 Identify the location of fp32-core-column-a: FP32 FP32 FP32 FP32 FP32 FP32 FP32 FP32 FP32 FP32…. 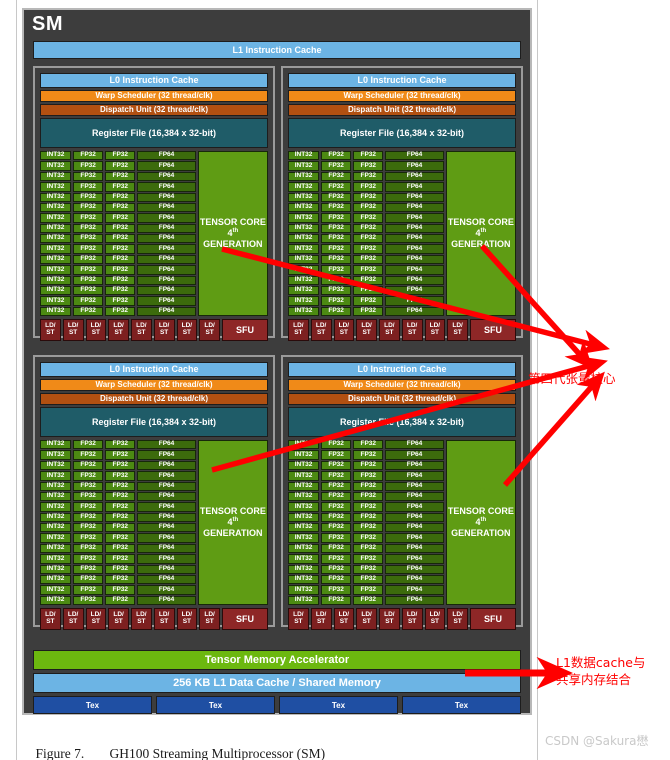
(88, 233).